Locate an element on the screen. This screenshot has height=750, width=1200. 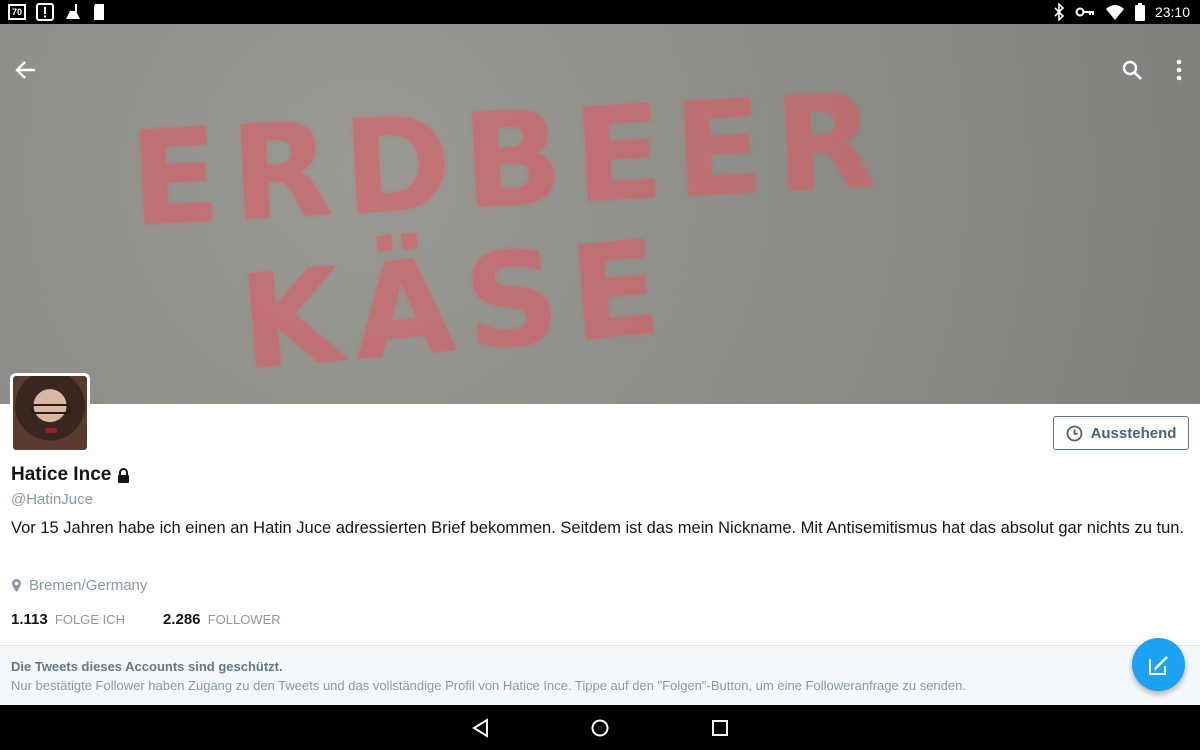
compose-tweet-button is located at coordinates (1158, 664).